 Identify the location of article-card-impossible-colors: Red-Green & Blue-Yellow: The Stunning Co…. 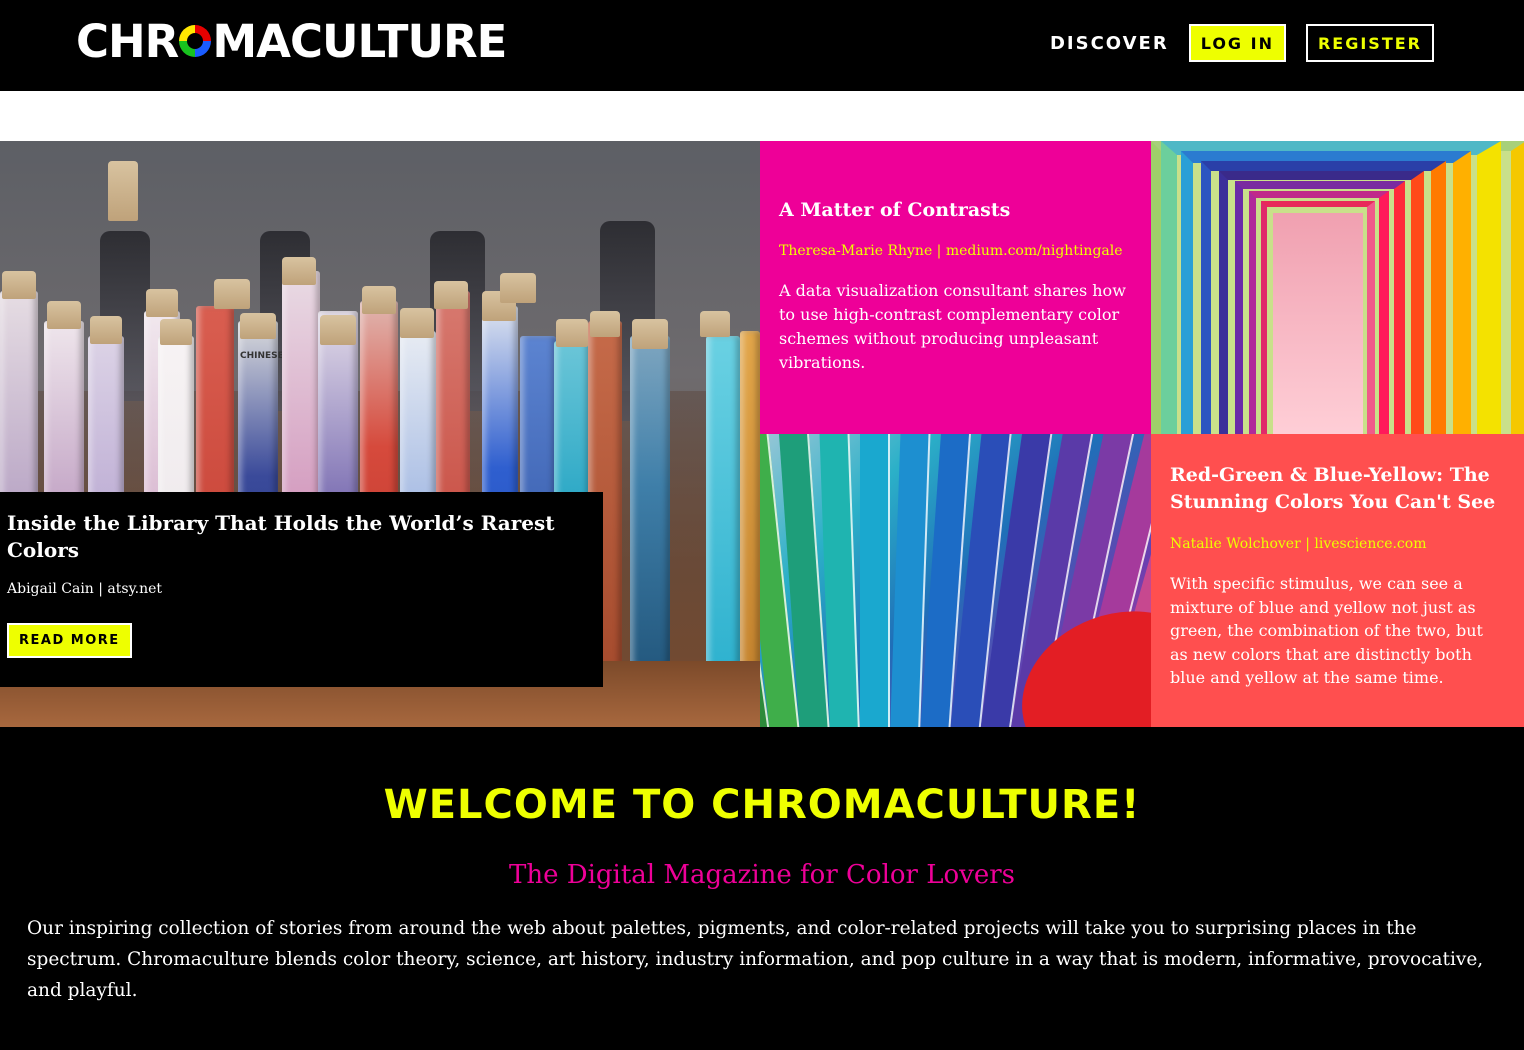
(1337, 580).